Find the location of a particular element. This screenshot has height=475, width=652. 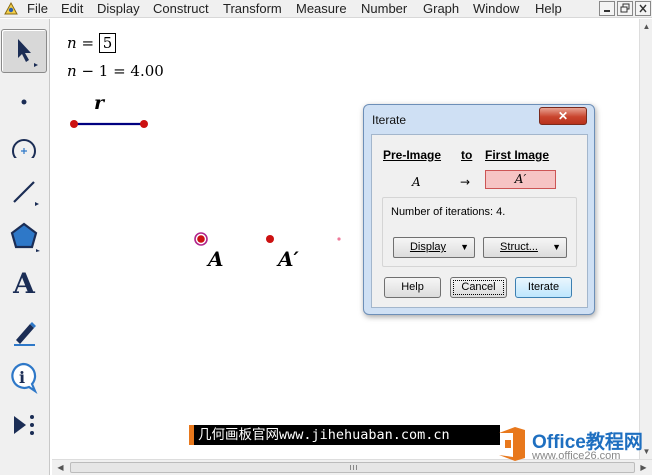

text-tool: A is located at coordinates (24, 283).